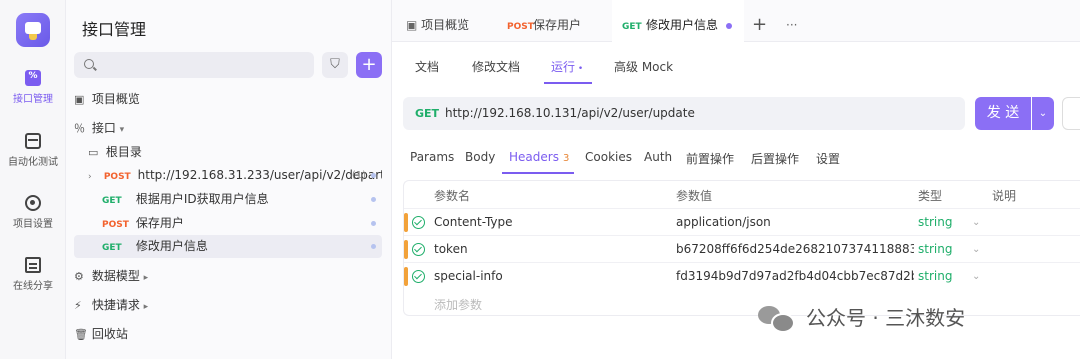 The image size is (1080, 359). Describe the element at coordinates (228, 305) in the screenshot. I see `tree-item-shortcut: ⚡ 快捷请求 ▸` at that location.